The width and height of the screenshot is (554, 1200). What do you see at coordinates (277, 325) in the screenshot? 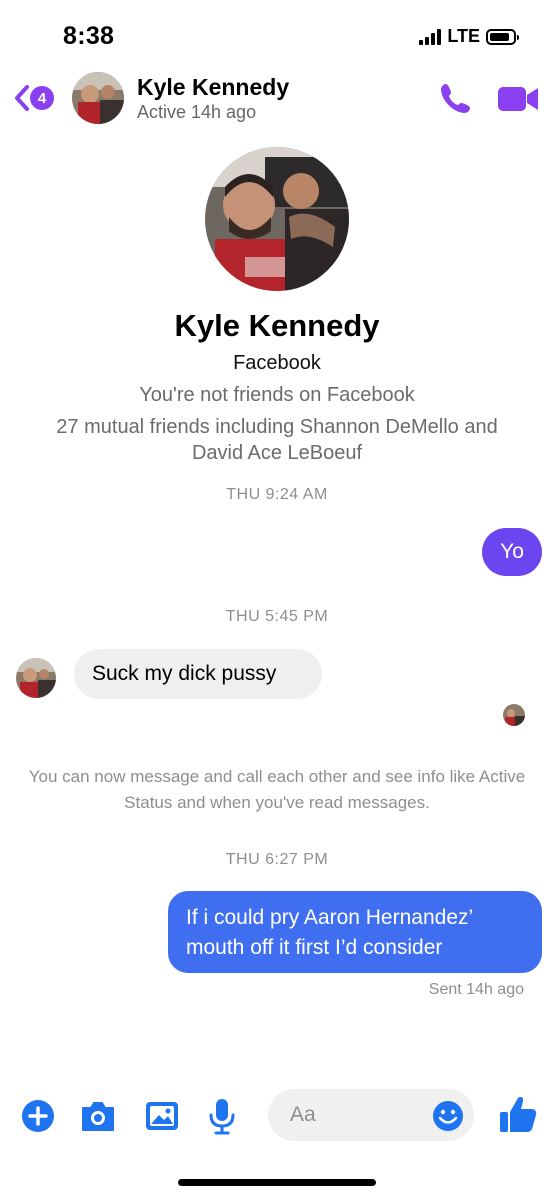
I see `profile-name: Kyle Kennedy` at bounding box center [277, 325].